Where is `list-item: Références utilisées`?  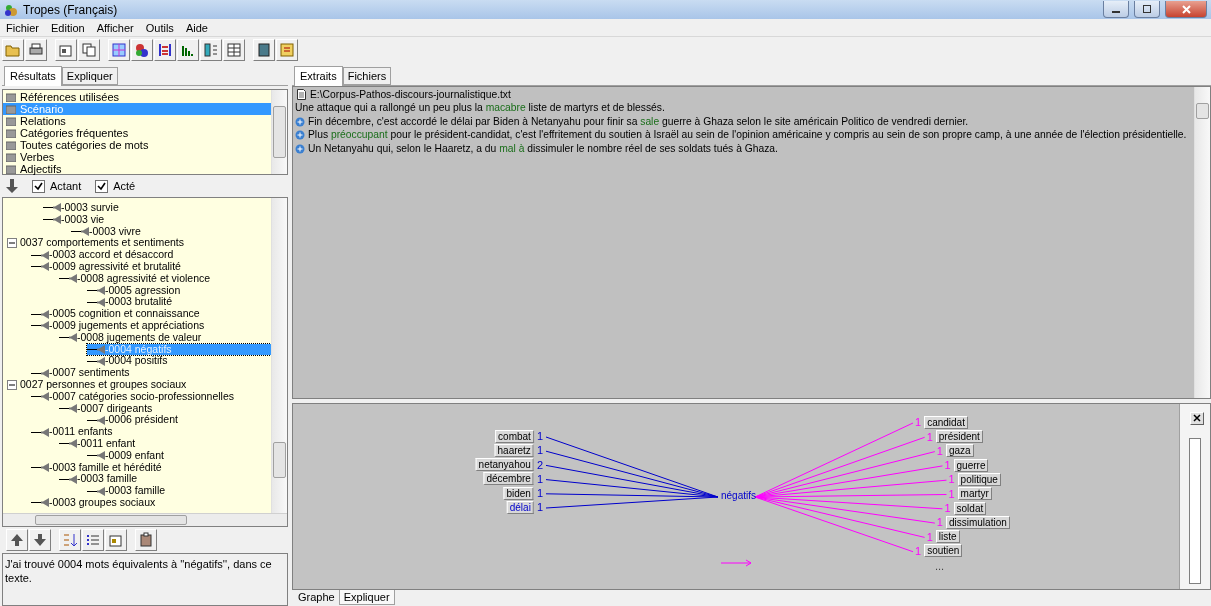
list-item: Références utilisées is located at coordinates (137, 97).